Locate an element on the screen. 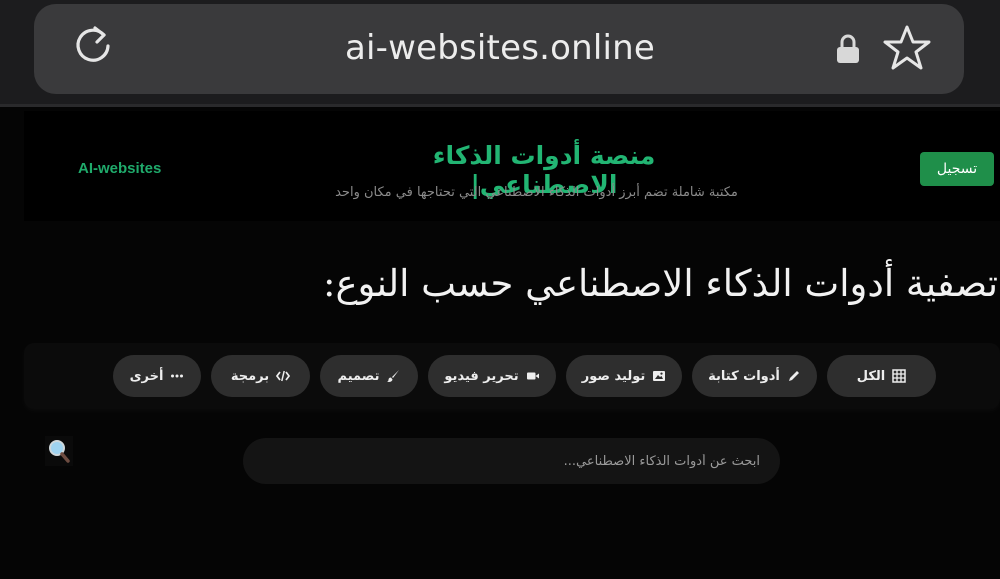  lock-icon is located at coordinates (848, 48).